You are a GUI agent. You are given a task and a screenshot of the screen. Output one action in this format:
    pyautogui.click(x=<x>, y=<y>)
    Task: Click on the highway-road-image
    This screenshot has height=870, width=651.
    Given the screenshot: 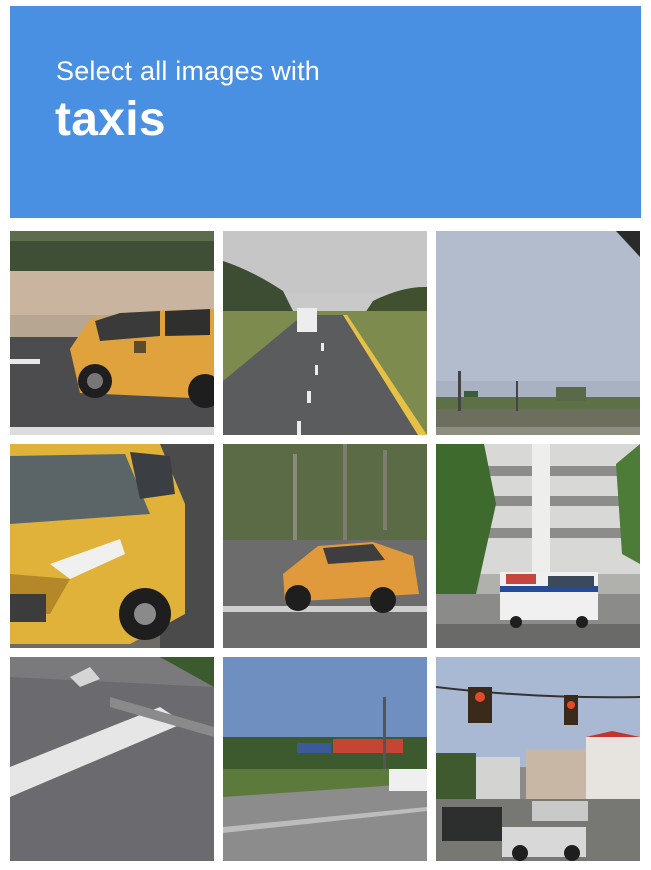 What is the action you would take?
    pyautogui.click(x=325, y=333)
    